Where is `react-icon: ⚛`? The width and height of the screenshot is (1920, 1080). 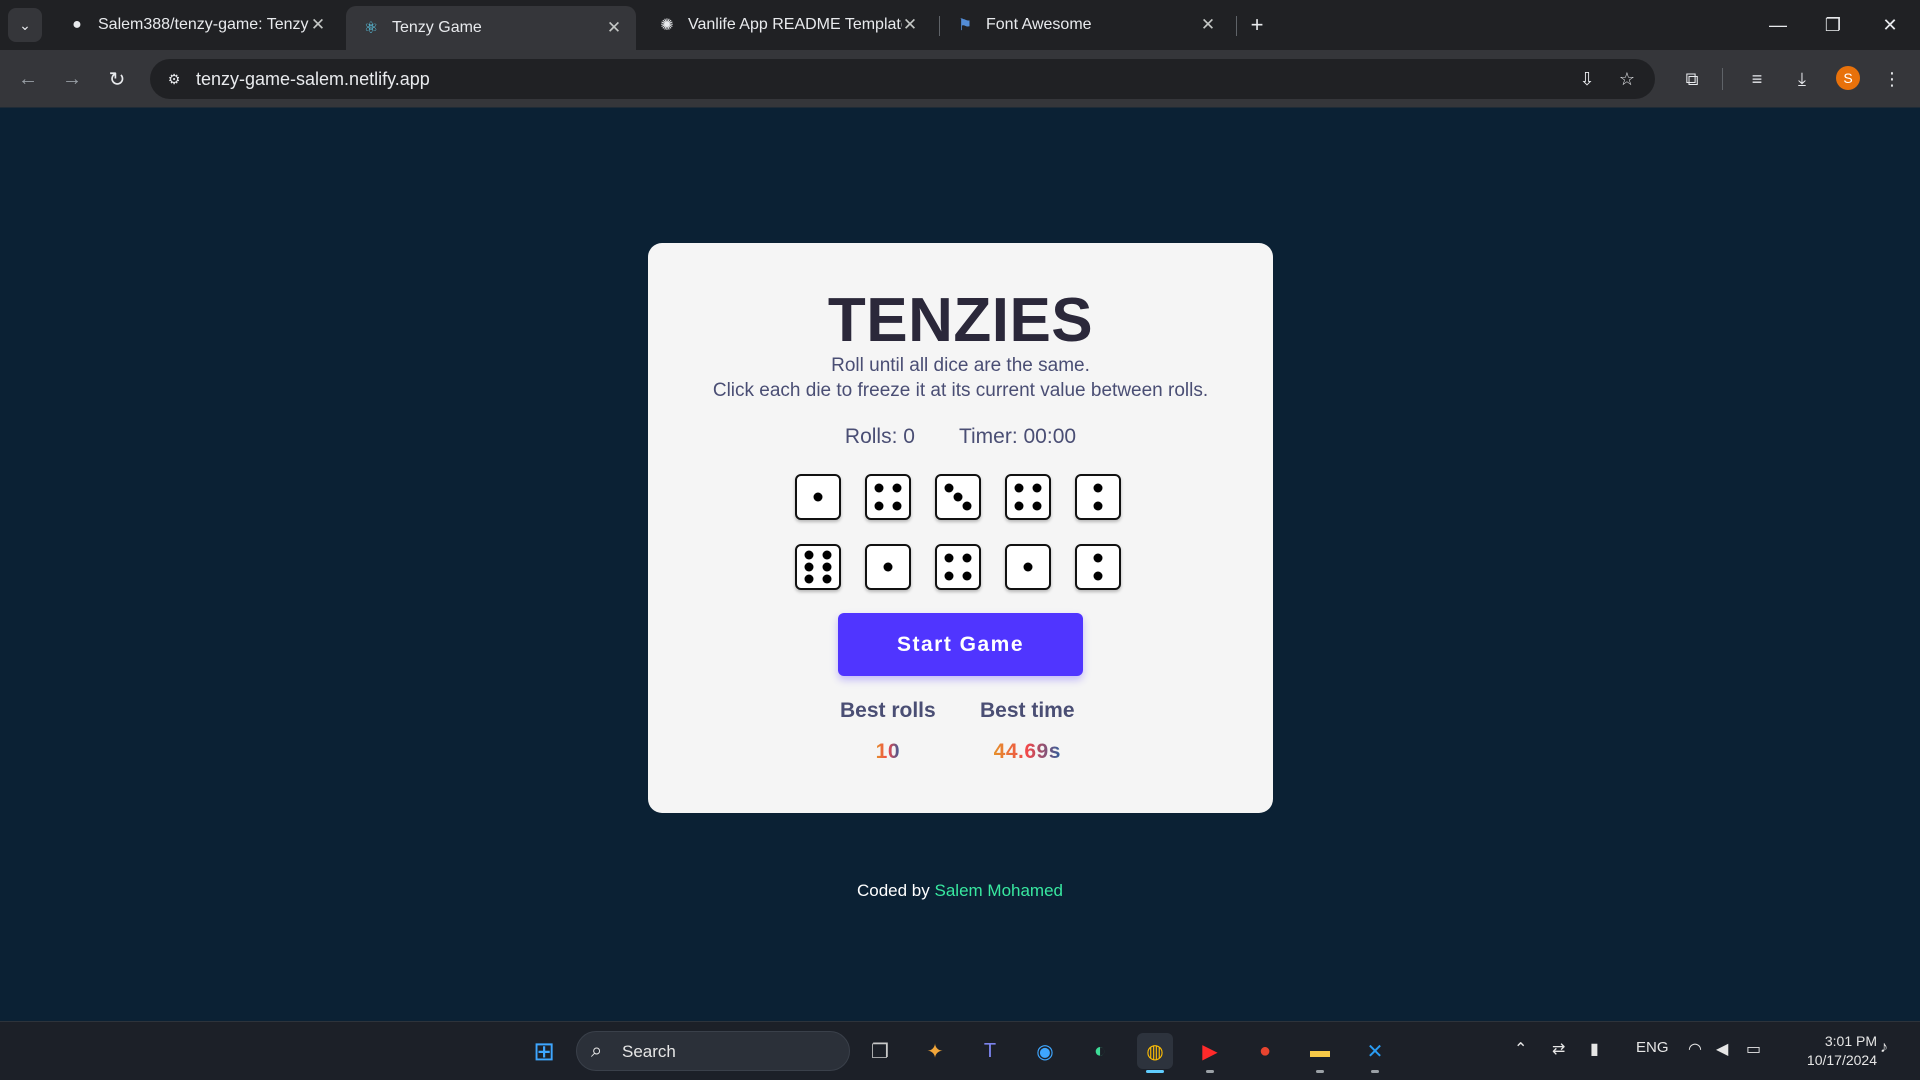
react-icon: ⚛ is located at coordinates (371, 28).